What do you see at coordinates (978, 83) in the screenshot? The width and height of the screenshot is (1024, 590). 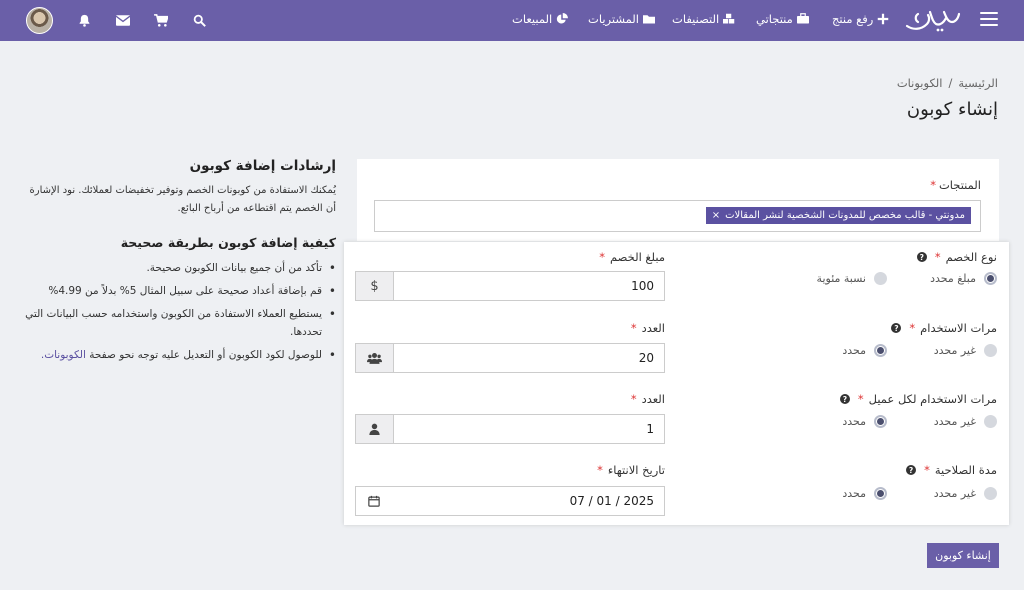 I see `breadcrumb-home: الرئيسية` at bounding box center [978, 83].